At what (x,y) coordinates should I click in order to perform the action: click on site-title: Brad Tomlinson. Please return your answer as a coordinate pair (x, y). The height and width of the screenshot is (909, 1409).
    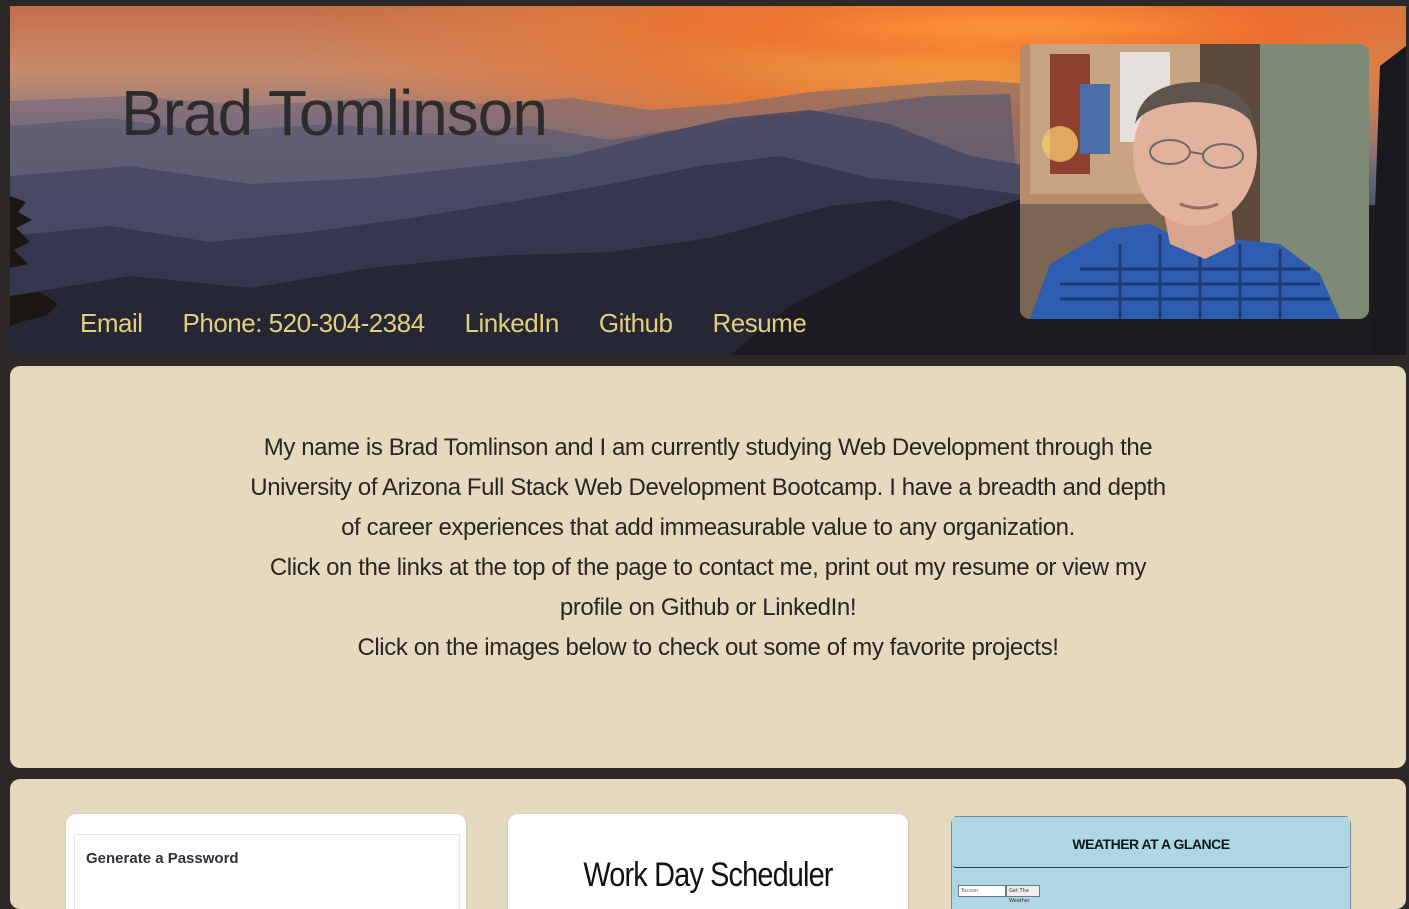
    Looking at the image, I should click on (334, 113).